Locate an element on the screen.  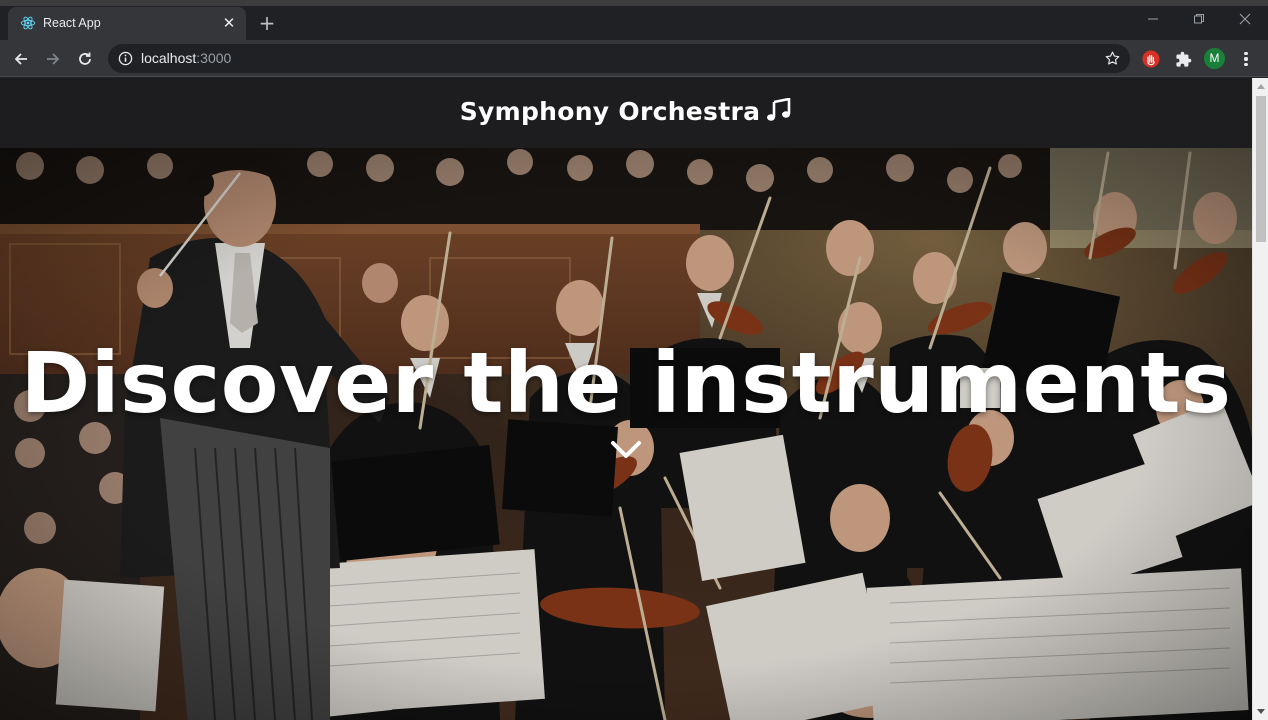
site-title-text: Symphony Orchestra is located at coordinates (610, 111).